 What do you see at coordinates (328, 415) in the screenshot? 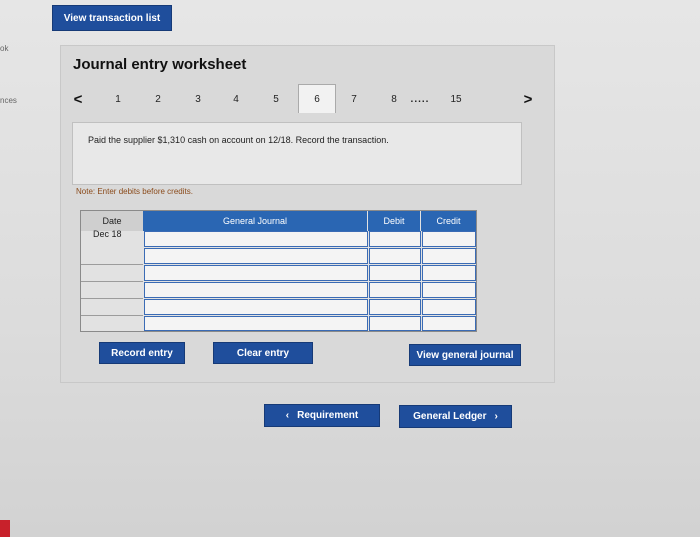
I see `requirement-label: Requirement` at bounding box center [328, 415].